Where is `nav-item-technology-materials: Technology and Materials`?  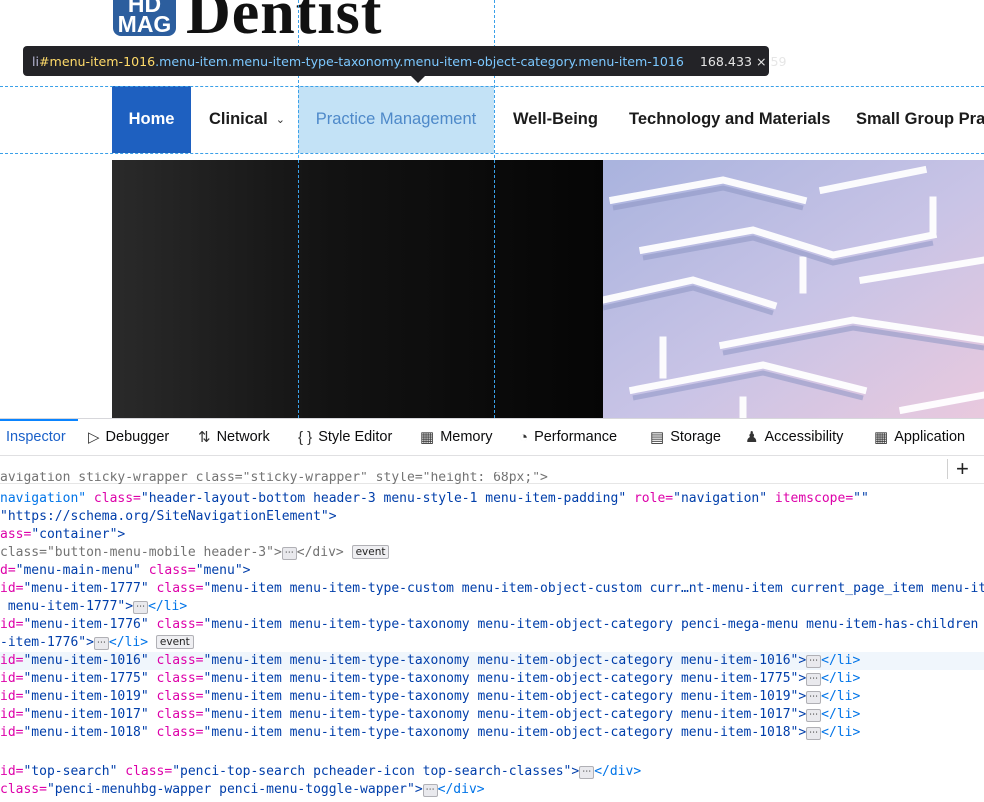 nav-item-technology-materials: Technology and Materials is located at coordinates (729, 119).